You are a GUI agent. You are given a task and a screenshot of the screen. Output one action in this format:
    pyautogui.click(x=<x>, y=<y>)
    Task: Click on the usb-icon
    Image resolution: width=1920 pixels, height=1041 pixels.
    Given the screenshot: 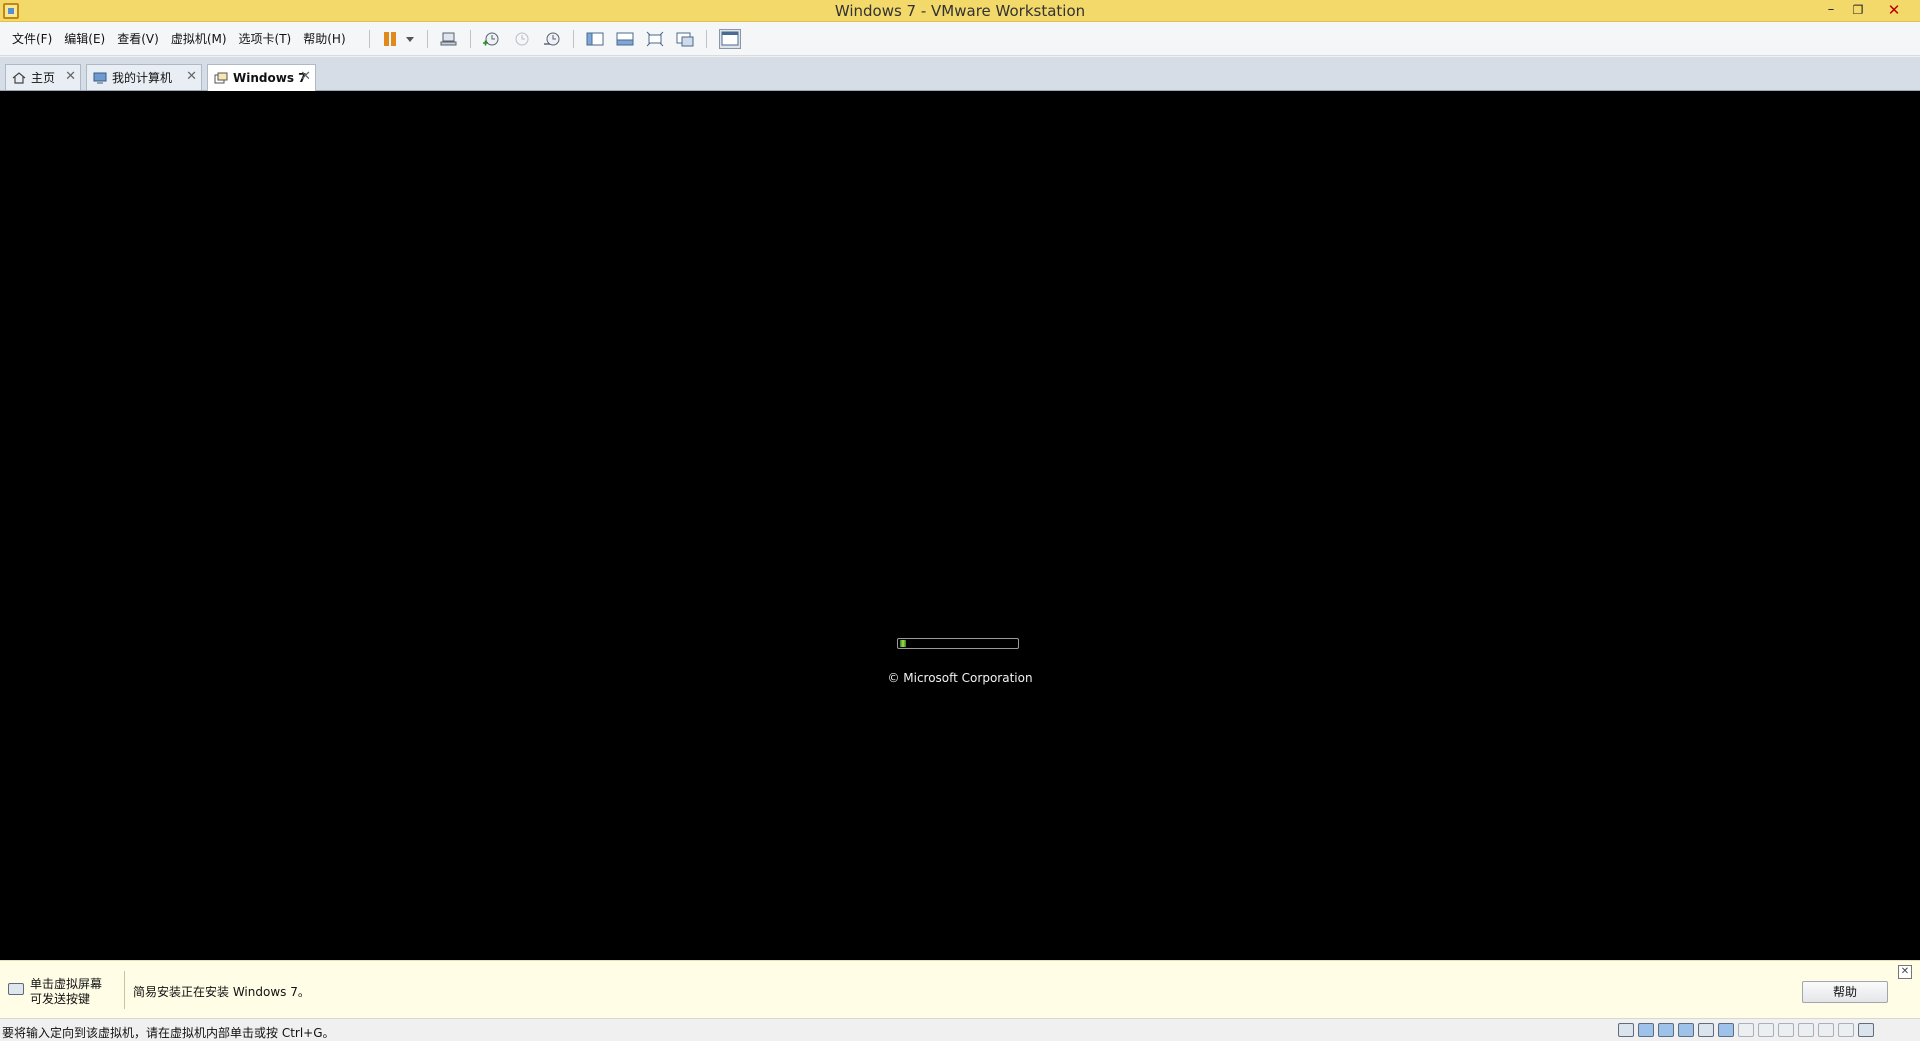 What is the action you would take?
    pyautogui.click(x=1746, y=1030)
    